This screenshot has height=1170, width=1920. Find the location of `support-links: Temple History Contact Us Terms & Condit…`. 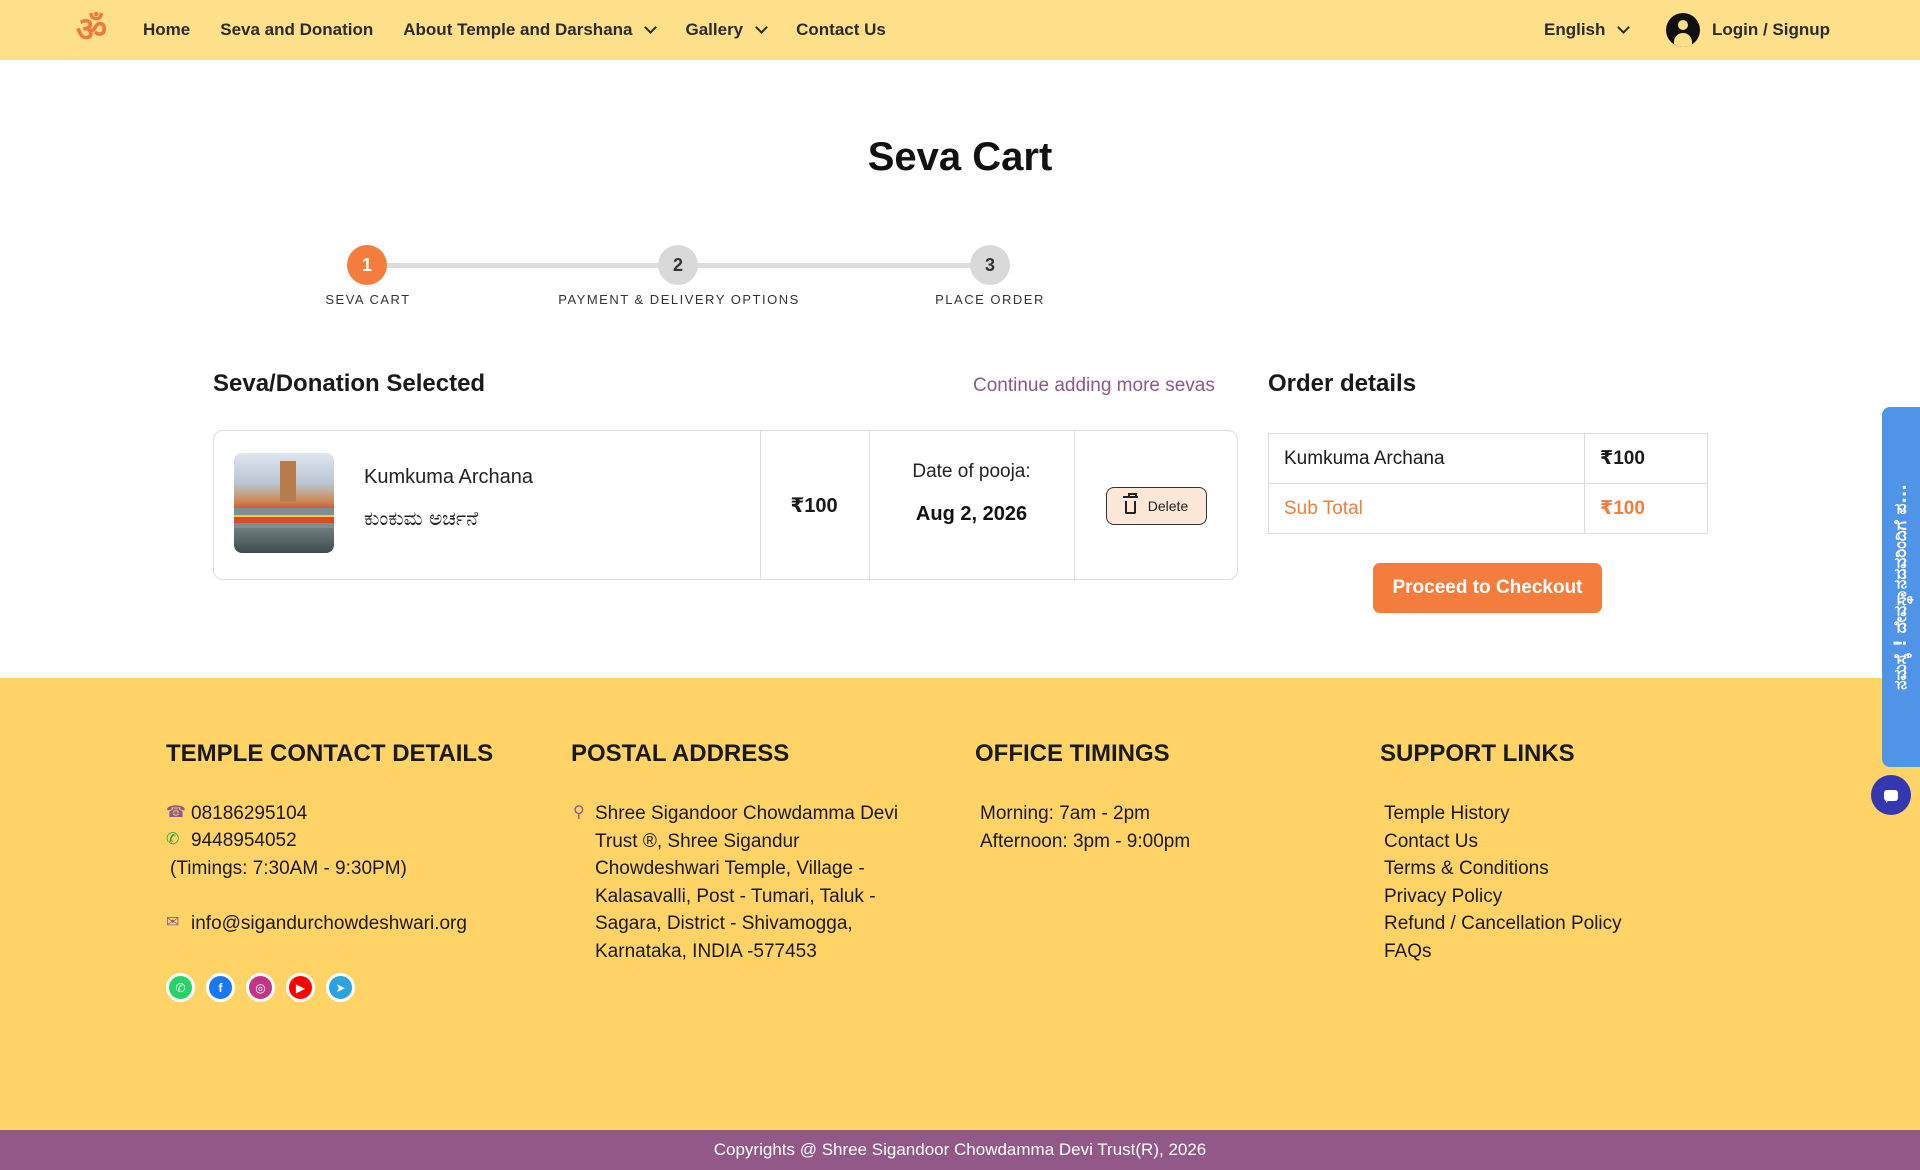

support-links: Temple History Contact Us Terms & Condit… is located at coordinates (1503, 882).